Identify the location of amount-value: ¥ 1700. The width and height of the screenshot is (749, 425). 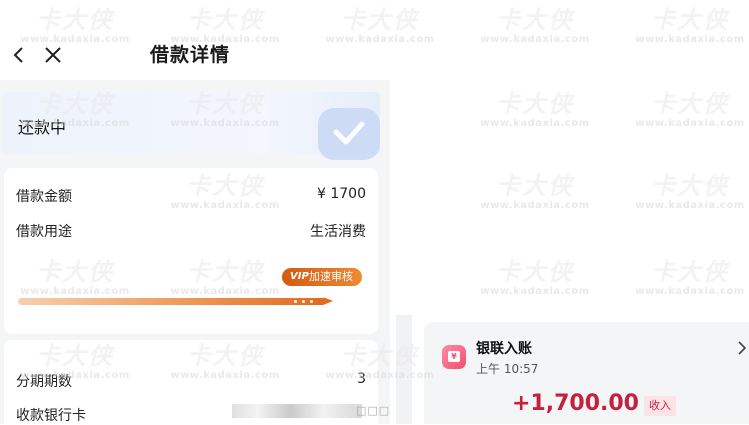
(341, 194).